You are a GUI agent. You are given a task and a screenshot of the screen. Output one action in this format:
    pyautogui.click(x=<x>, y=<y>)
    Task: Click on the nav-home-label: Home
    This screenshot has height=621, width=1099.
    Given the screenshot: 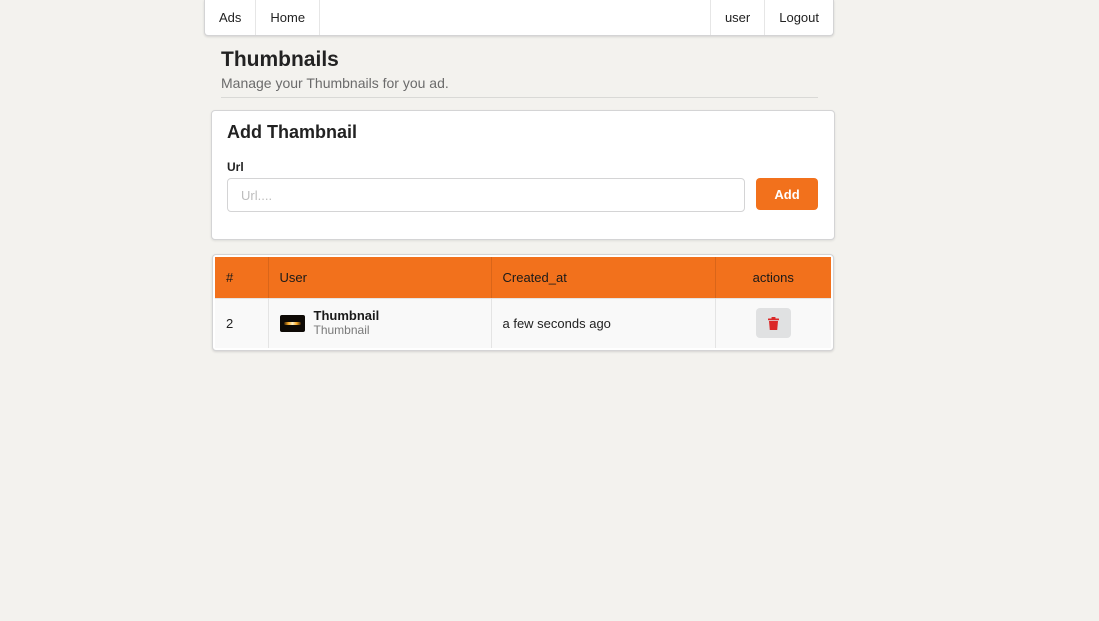 What is the action you would take?
    pyautogui.click(x=288, y=17)
    